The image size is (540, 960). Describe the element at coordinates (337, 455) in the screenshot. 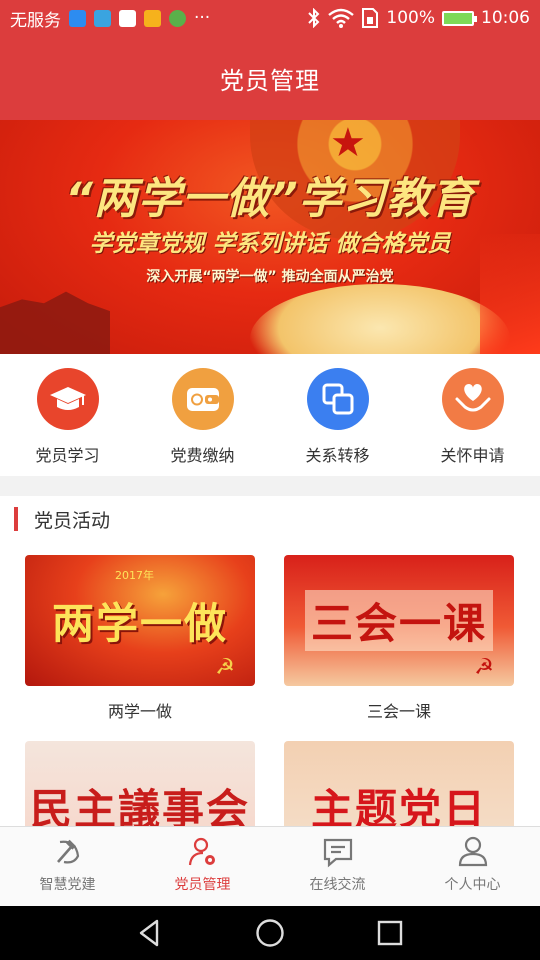

I see `quick-menu-label: 关系转移` at that location.